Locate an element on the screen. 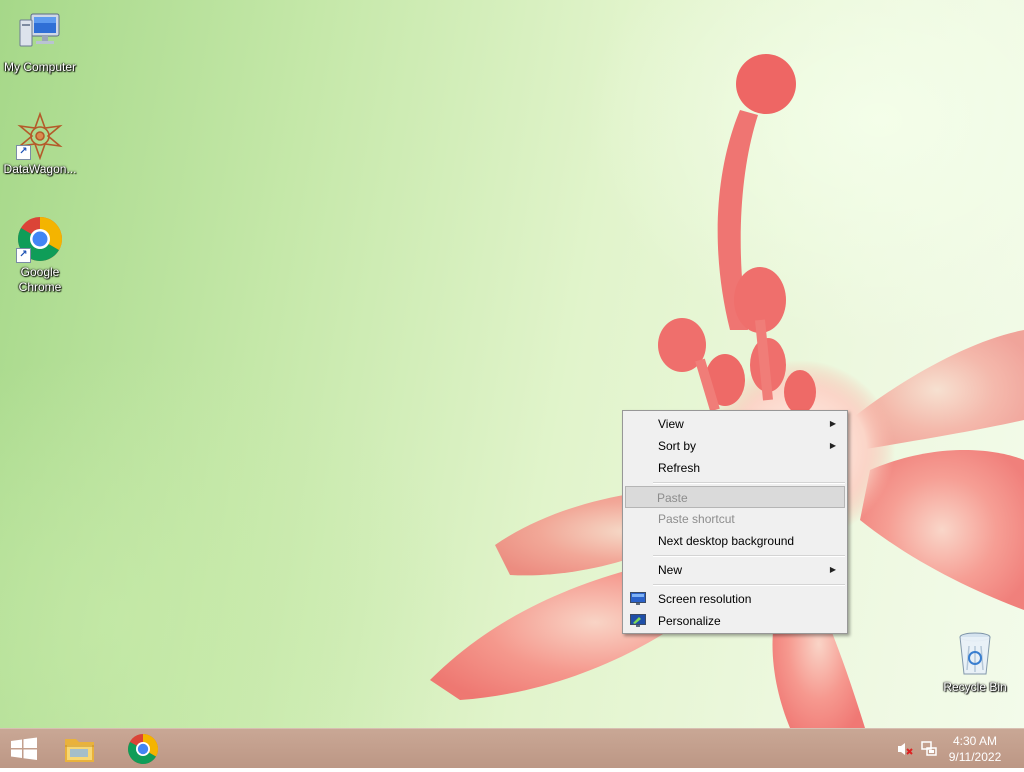 Image resolution: width=1024 pixels, height=772 pixels. menu-item-paste-shortcut: Paste shortcut is located at coordinates (735, 519).